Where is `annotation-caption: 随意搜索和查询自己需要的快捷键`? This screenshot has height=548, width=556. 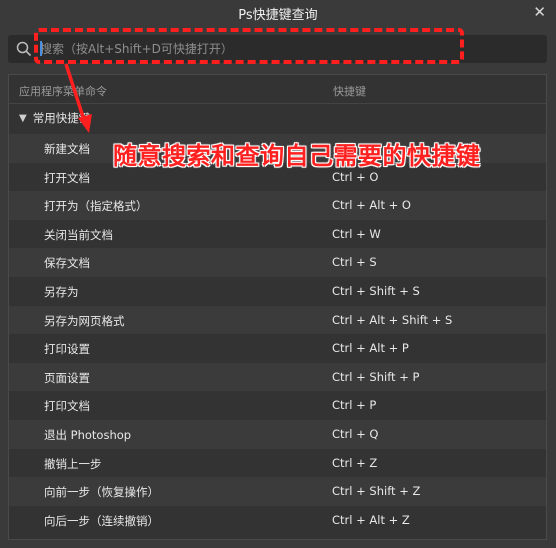 annotation-caption: 随意搜索和查询自己需要的快捷键 is located at coordinates (297, 156).